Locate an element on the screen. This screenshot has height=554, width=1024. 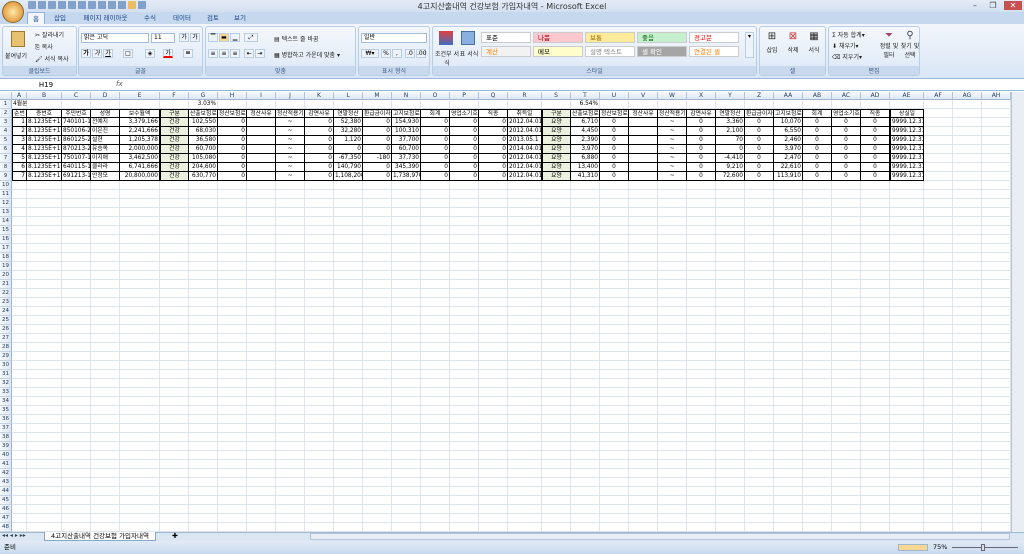
align-icon is located at coordinates (132, 5).